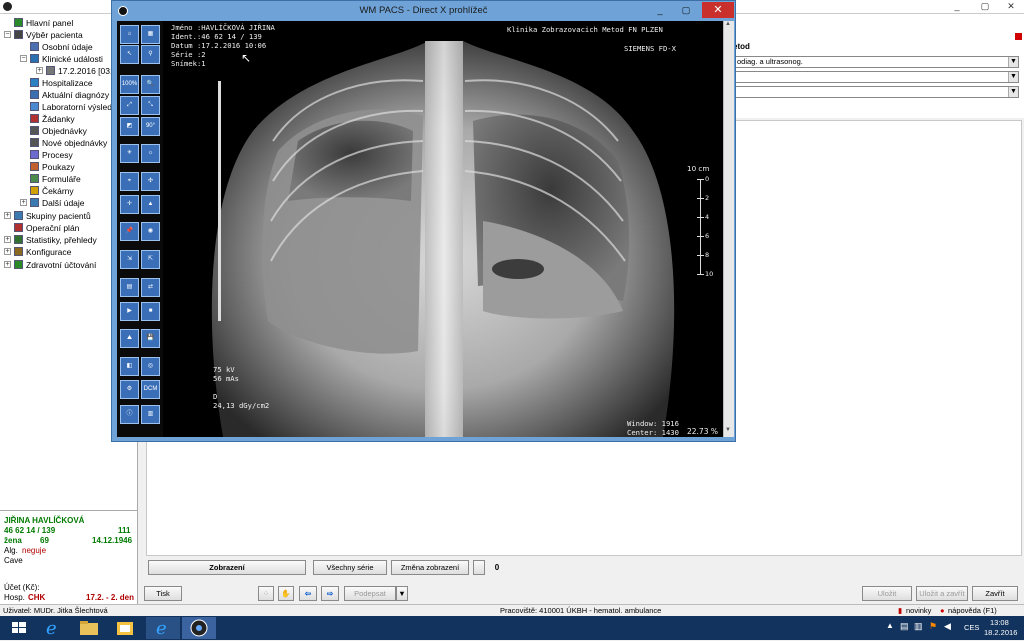  I want to click on tree-item-groups: Skupiny pacientů, so click(52, 216).